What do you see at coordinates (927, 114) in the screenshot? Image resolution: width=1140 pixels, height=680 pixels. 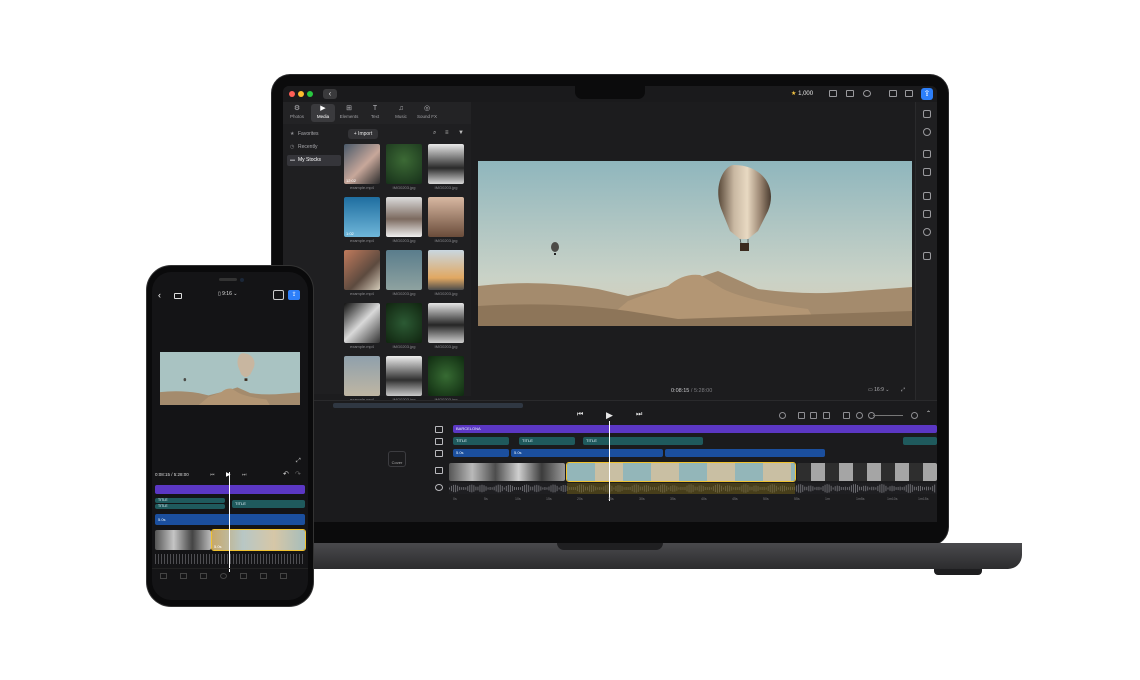 I see `layers-icon` at bounding box center [927, 114].